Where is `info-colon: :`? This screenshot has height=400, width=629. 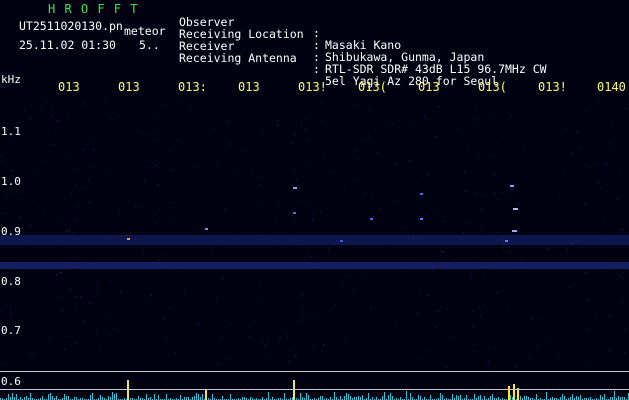
info-colon: : is located at coordinates (316, 69).